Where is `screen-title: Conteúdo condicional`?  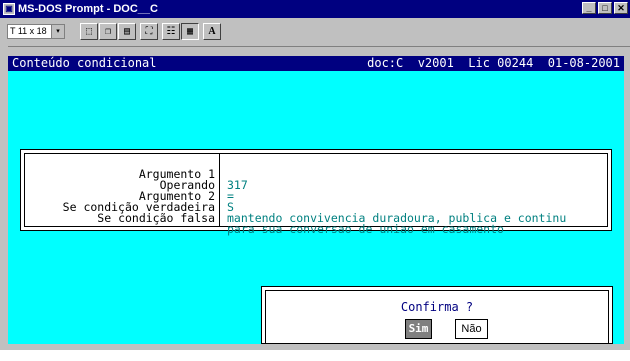 screen-title: Conteúdo condicional is located at coordinates (84, 63).